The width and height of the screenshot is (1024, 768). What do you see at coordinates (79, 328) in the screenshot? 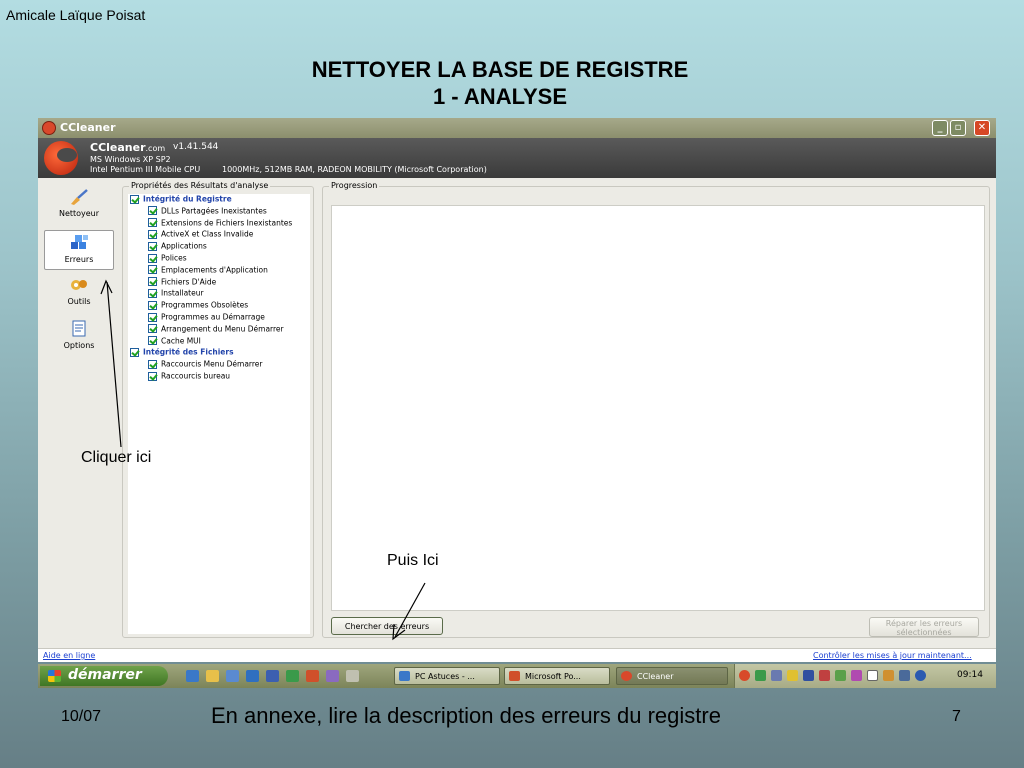
I see `options-icon` at bounding box center [79, 328].